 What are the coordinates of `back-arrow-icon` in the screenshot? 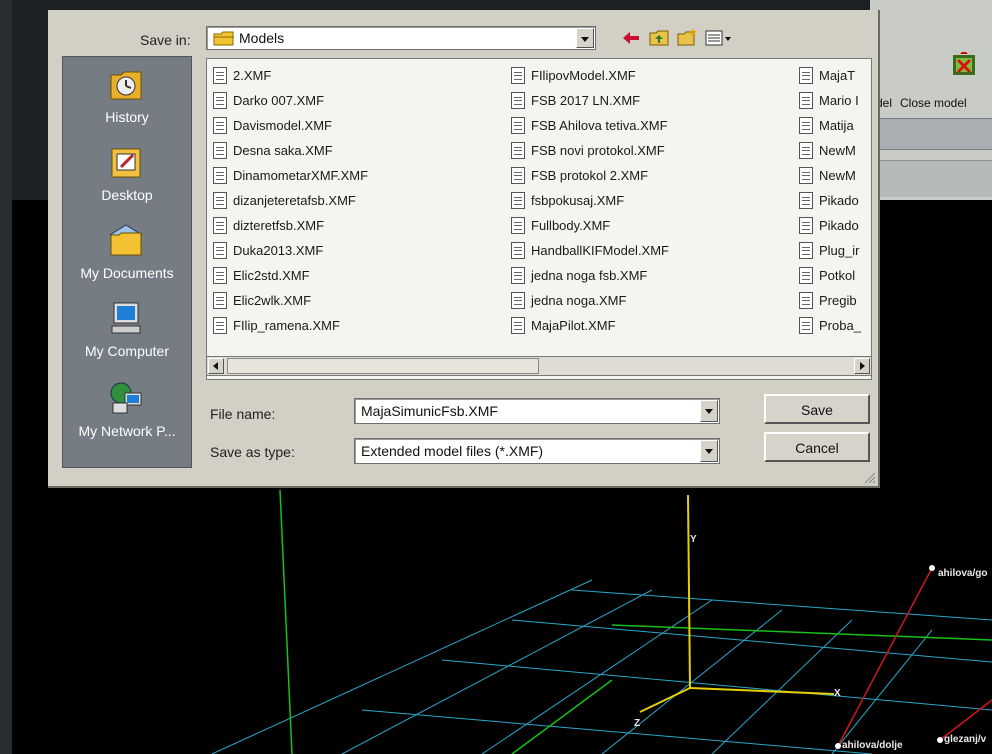 It's located at (631, 38).